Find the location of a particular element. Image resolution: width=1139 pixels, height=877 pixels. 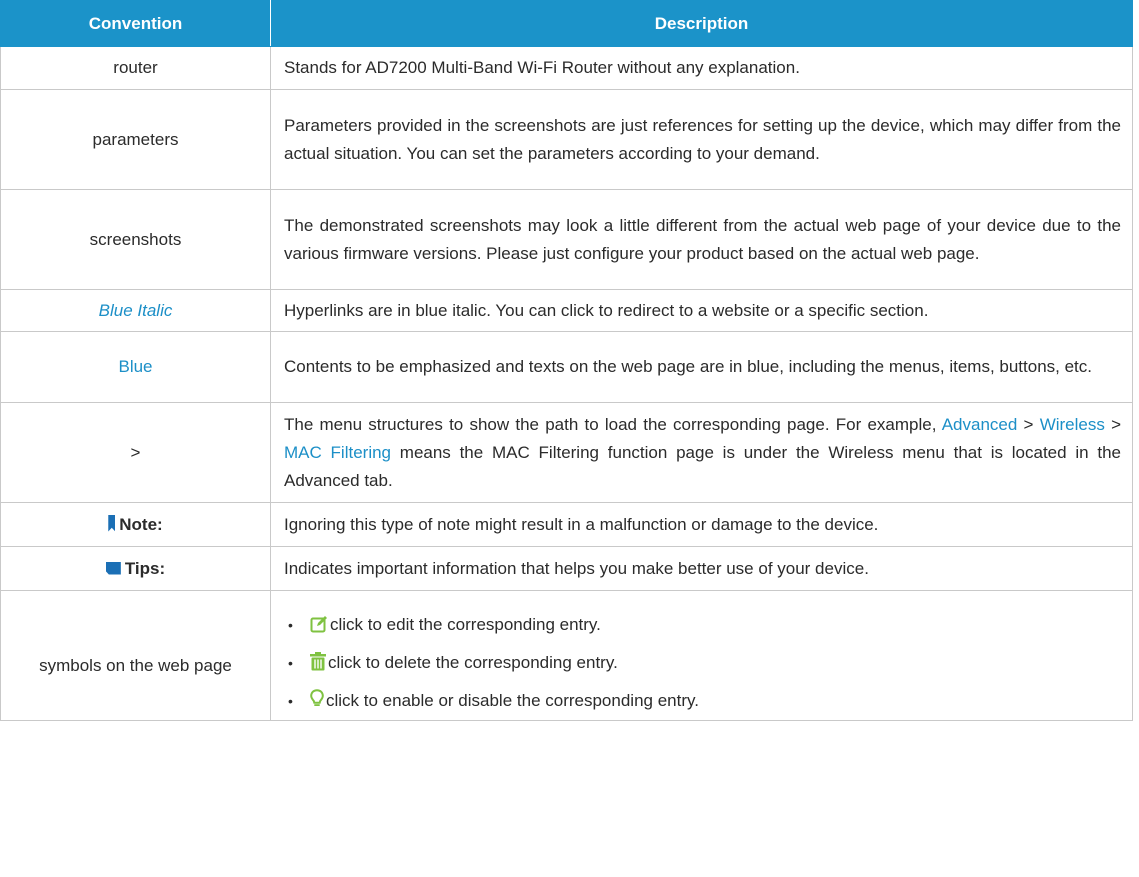

trash-icon is located at coordinates (318, 666).